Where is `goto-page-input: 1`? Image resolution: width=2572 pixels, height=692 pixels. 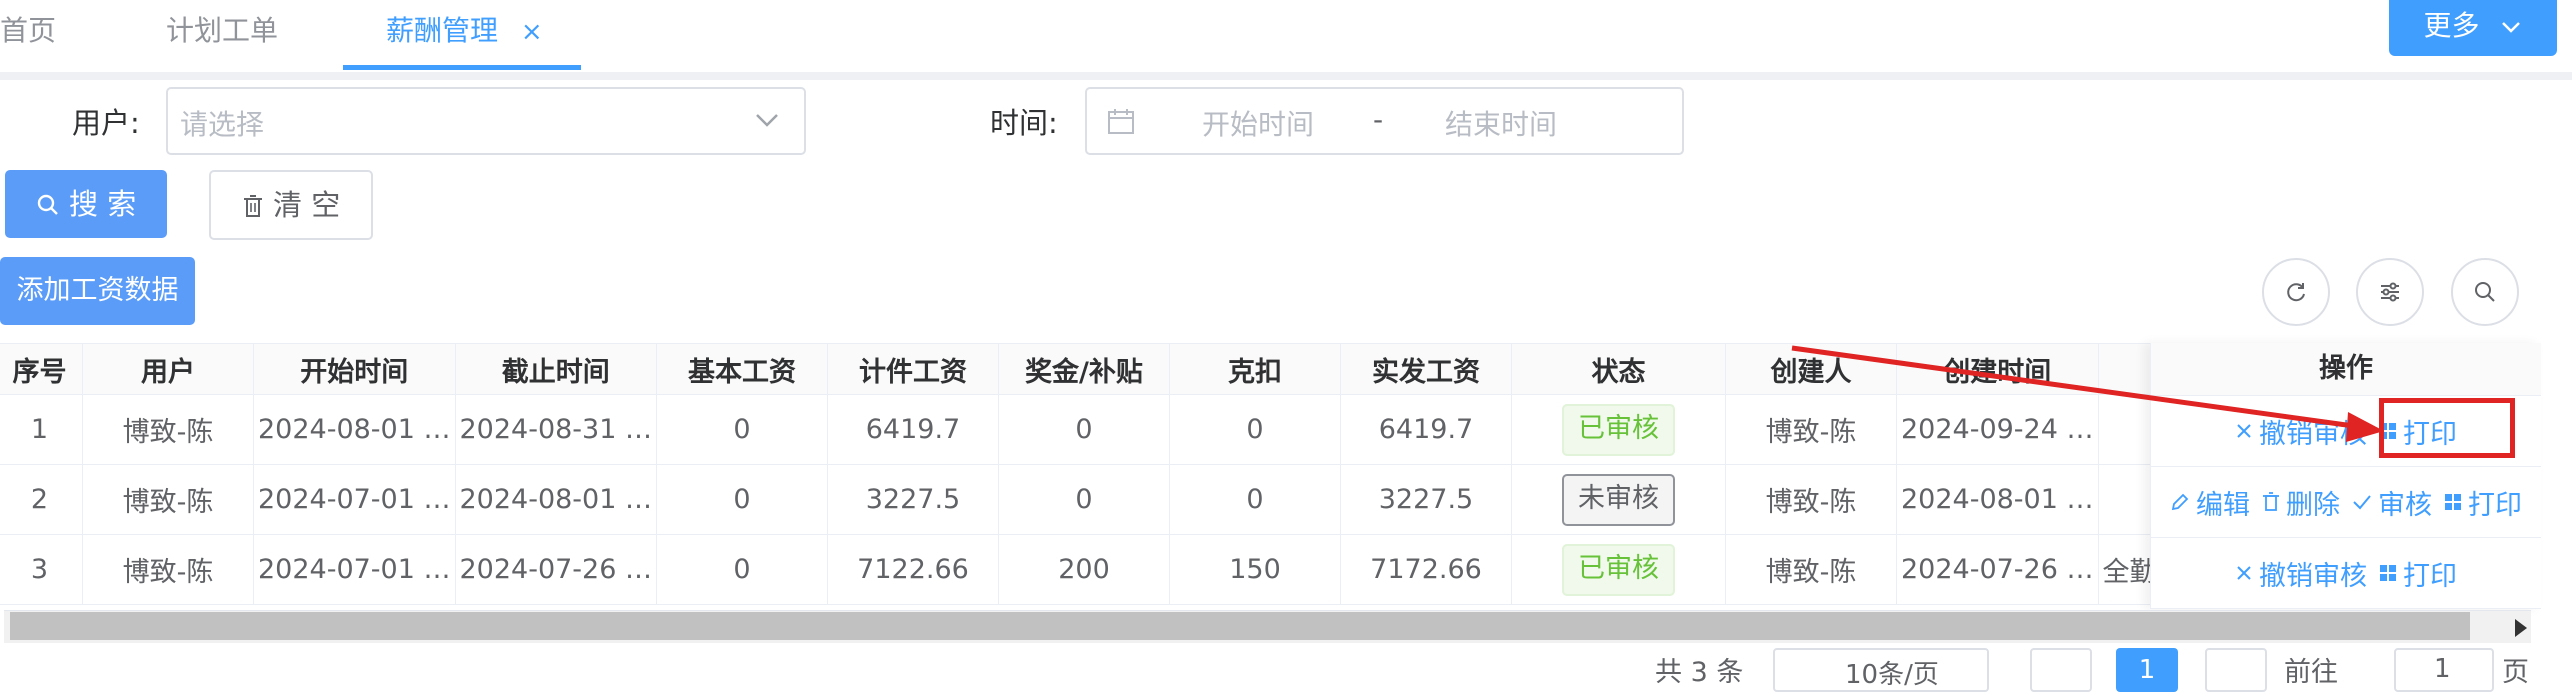 goto-page-input: 1 is located at coordinates (2444, 670).